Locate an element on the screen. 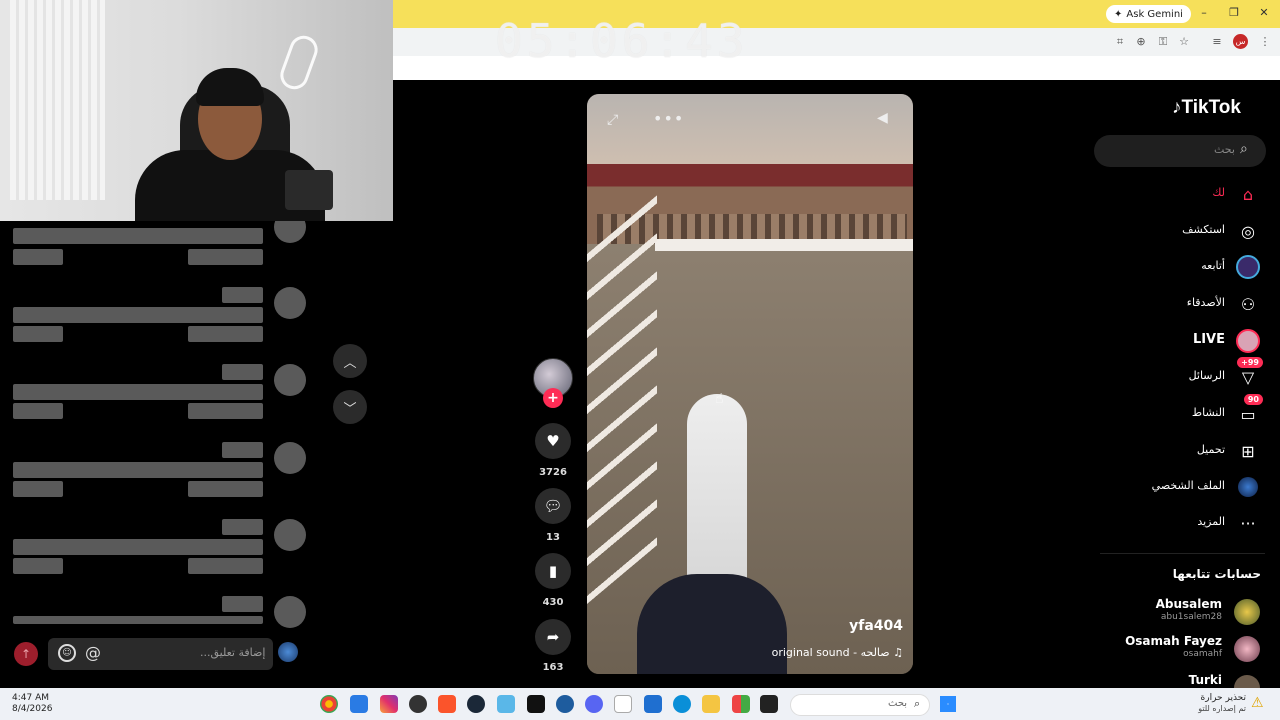 Image resolution: width=1280 pixels, height=720 pixels. taskbar-clock: 4:47 AM 8/4/2026 is located at coordinates (32, 704).